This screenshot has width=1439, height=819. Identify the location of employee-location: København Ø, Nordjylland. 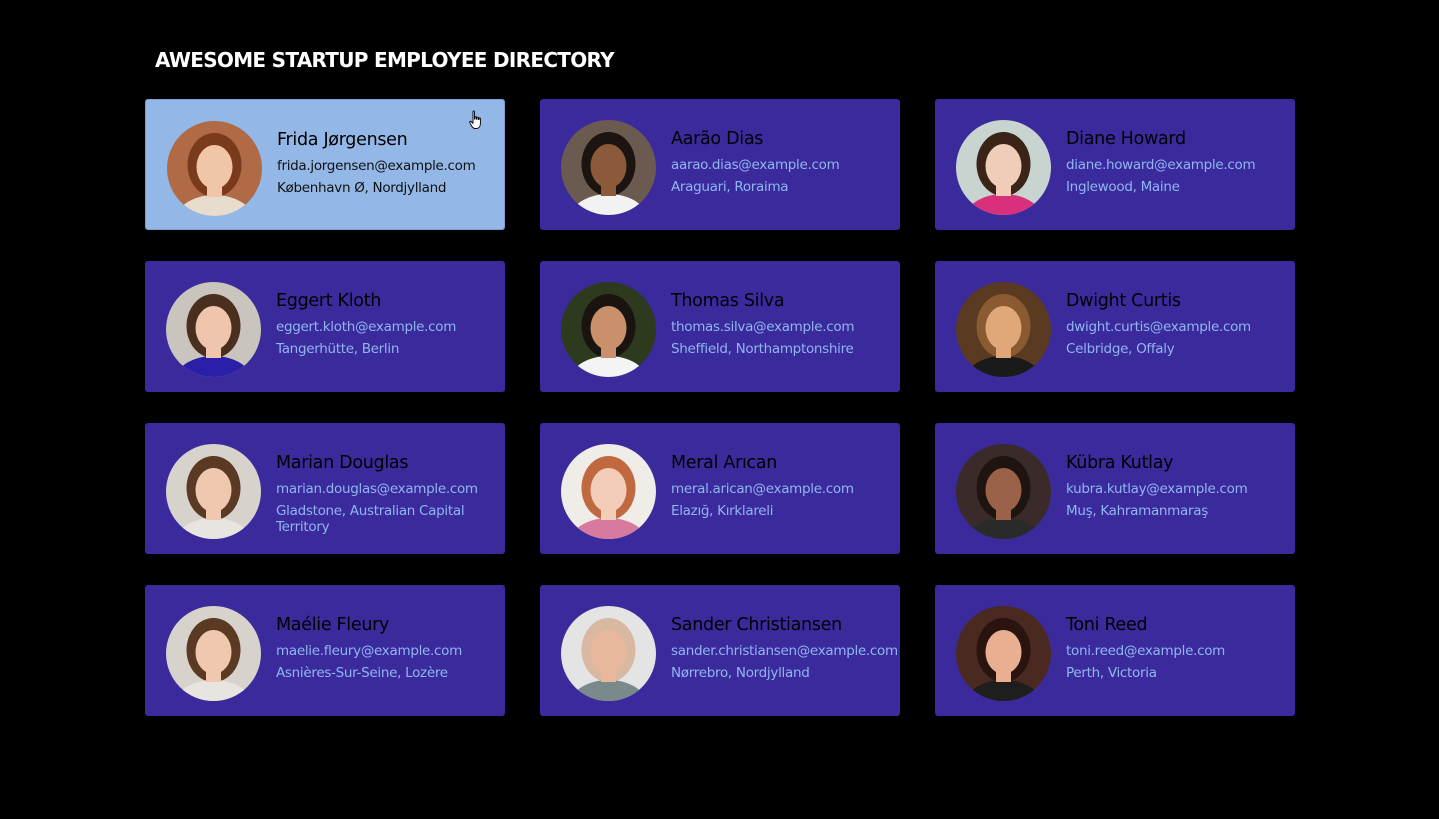
(362, 188).